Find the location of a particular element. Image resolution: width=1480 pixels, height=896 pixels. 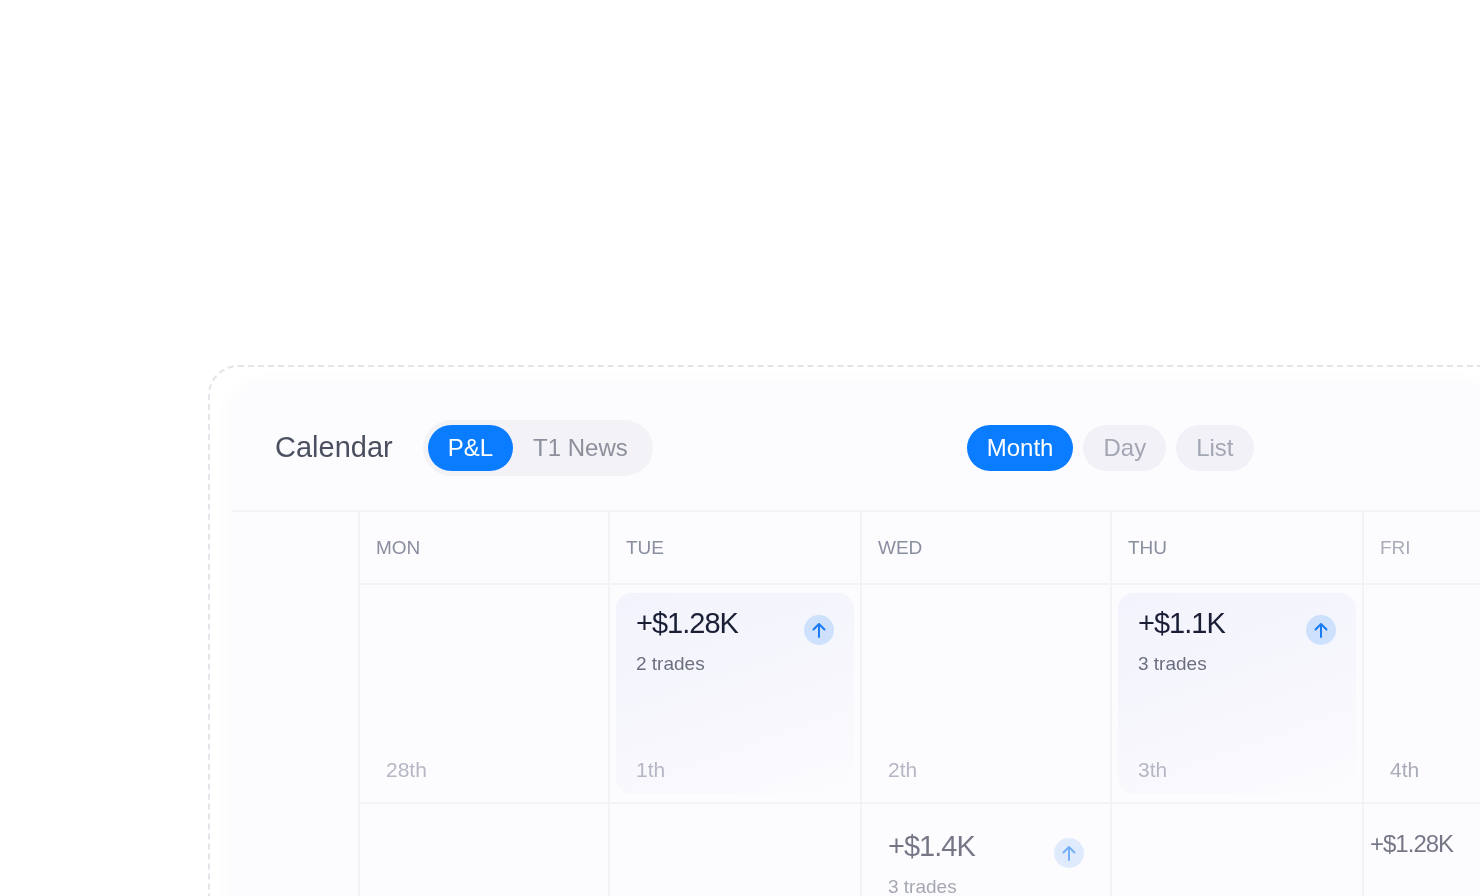

weekday-label: FRI is located at coordinates (1395, 547).